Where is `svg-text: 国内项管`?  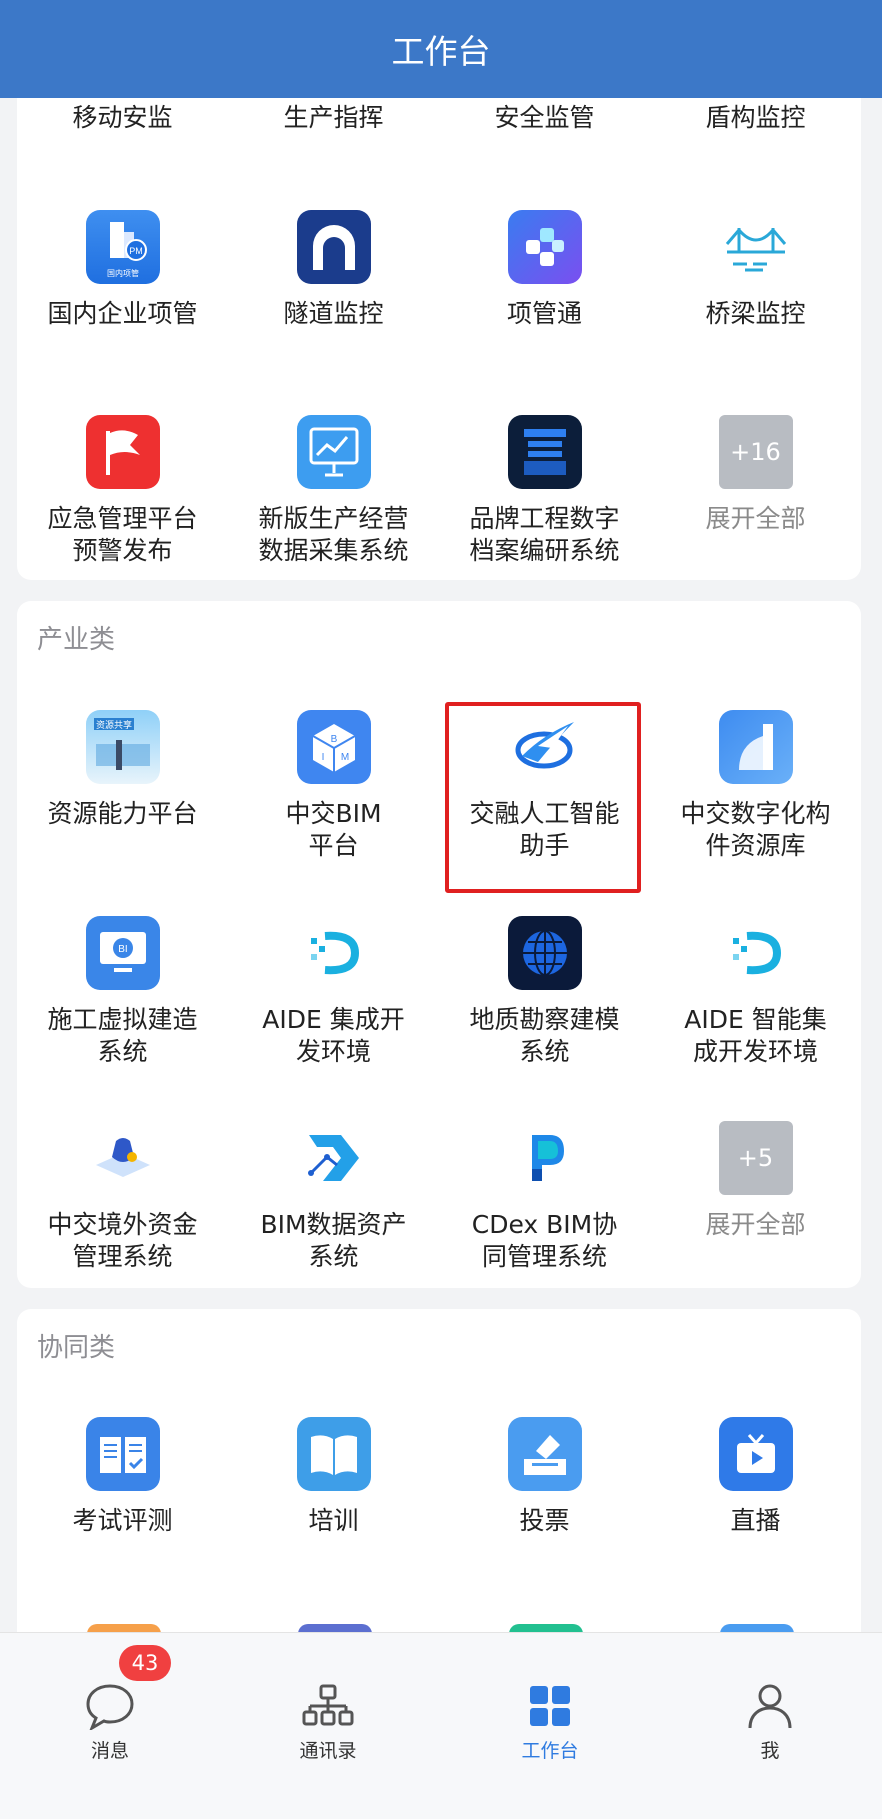 svg-text: 国内项管 is located at coordinates (123, 273).